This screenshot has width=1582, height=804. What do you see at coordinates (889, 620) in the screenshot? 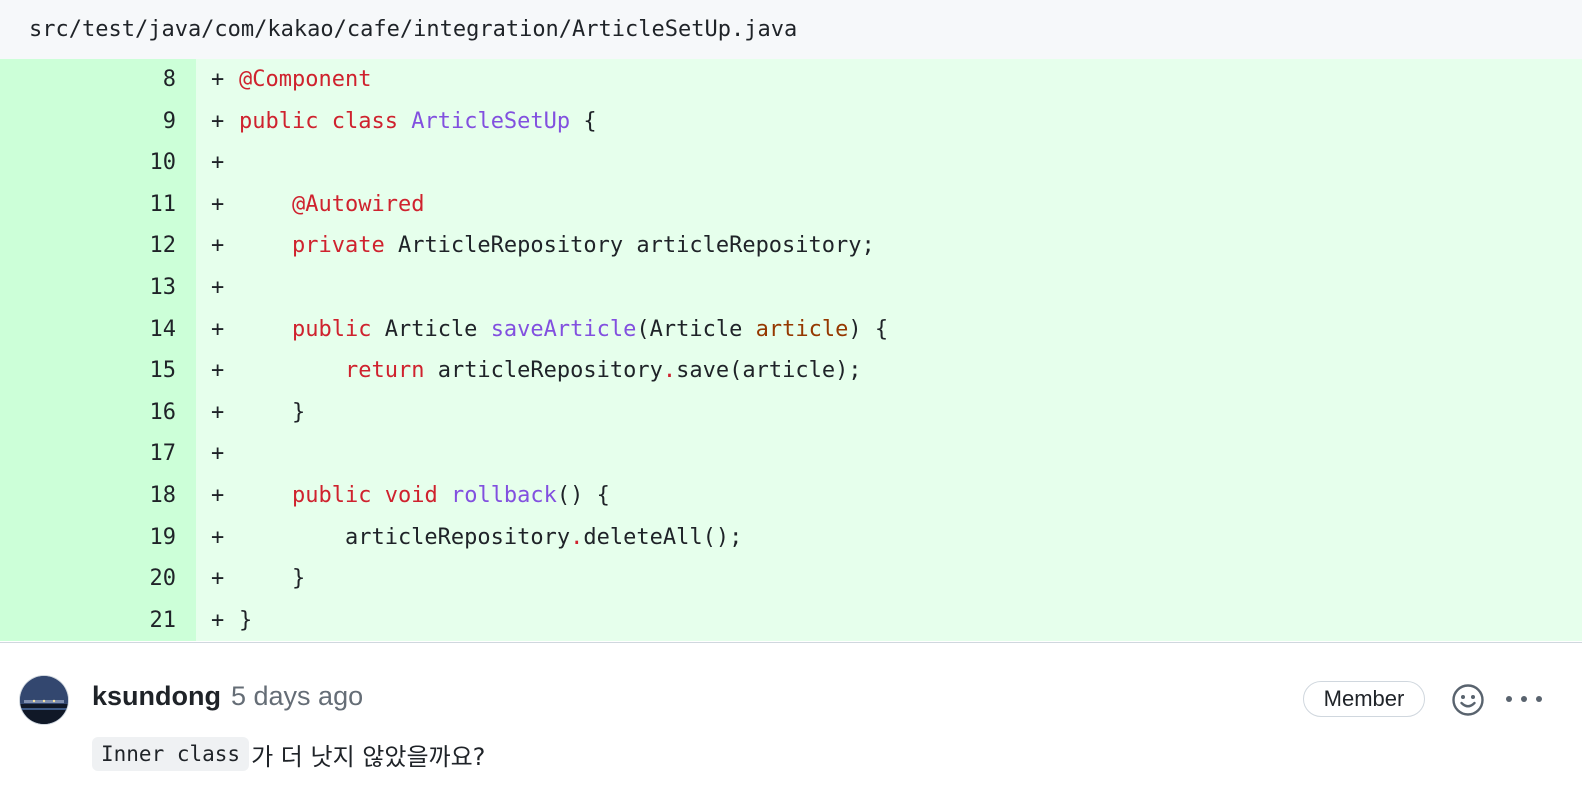
I see `code-cell: +}` at bounding box center [889, 620].